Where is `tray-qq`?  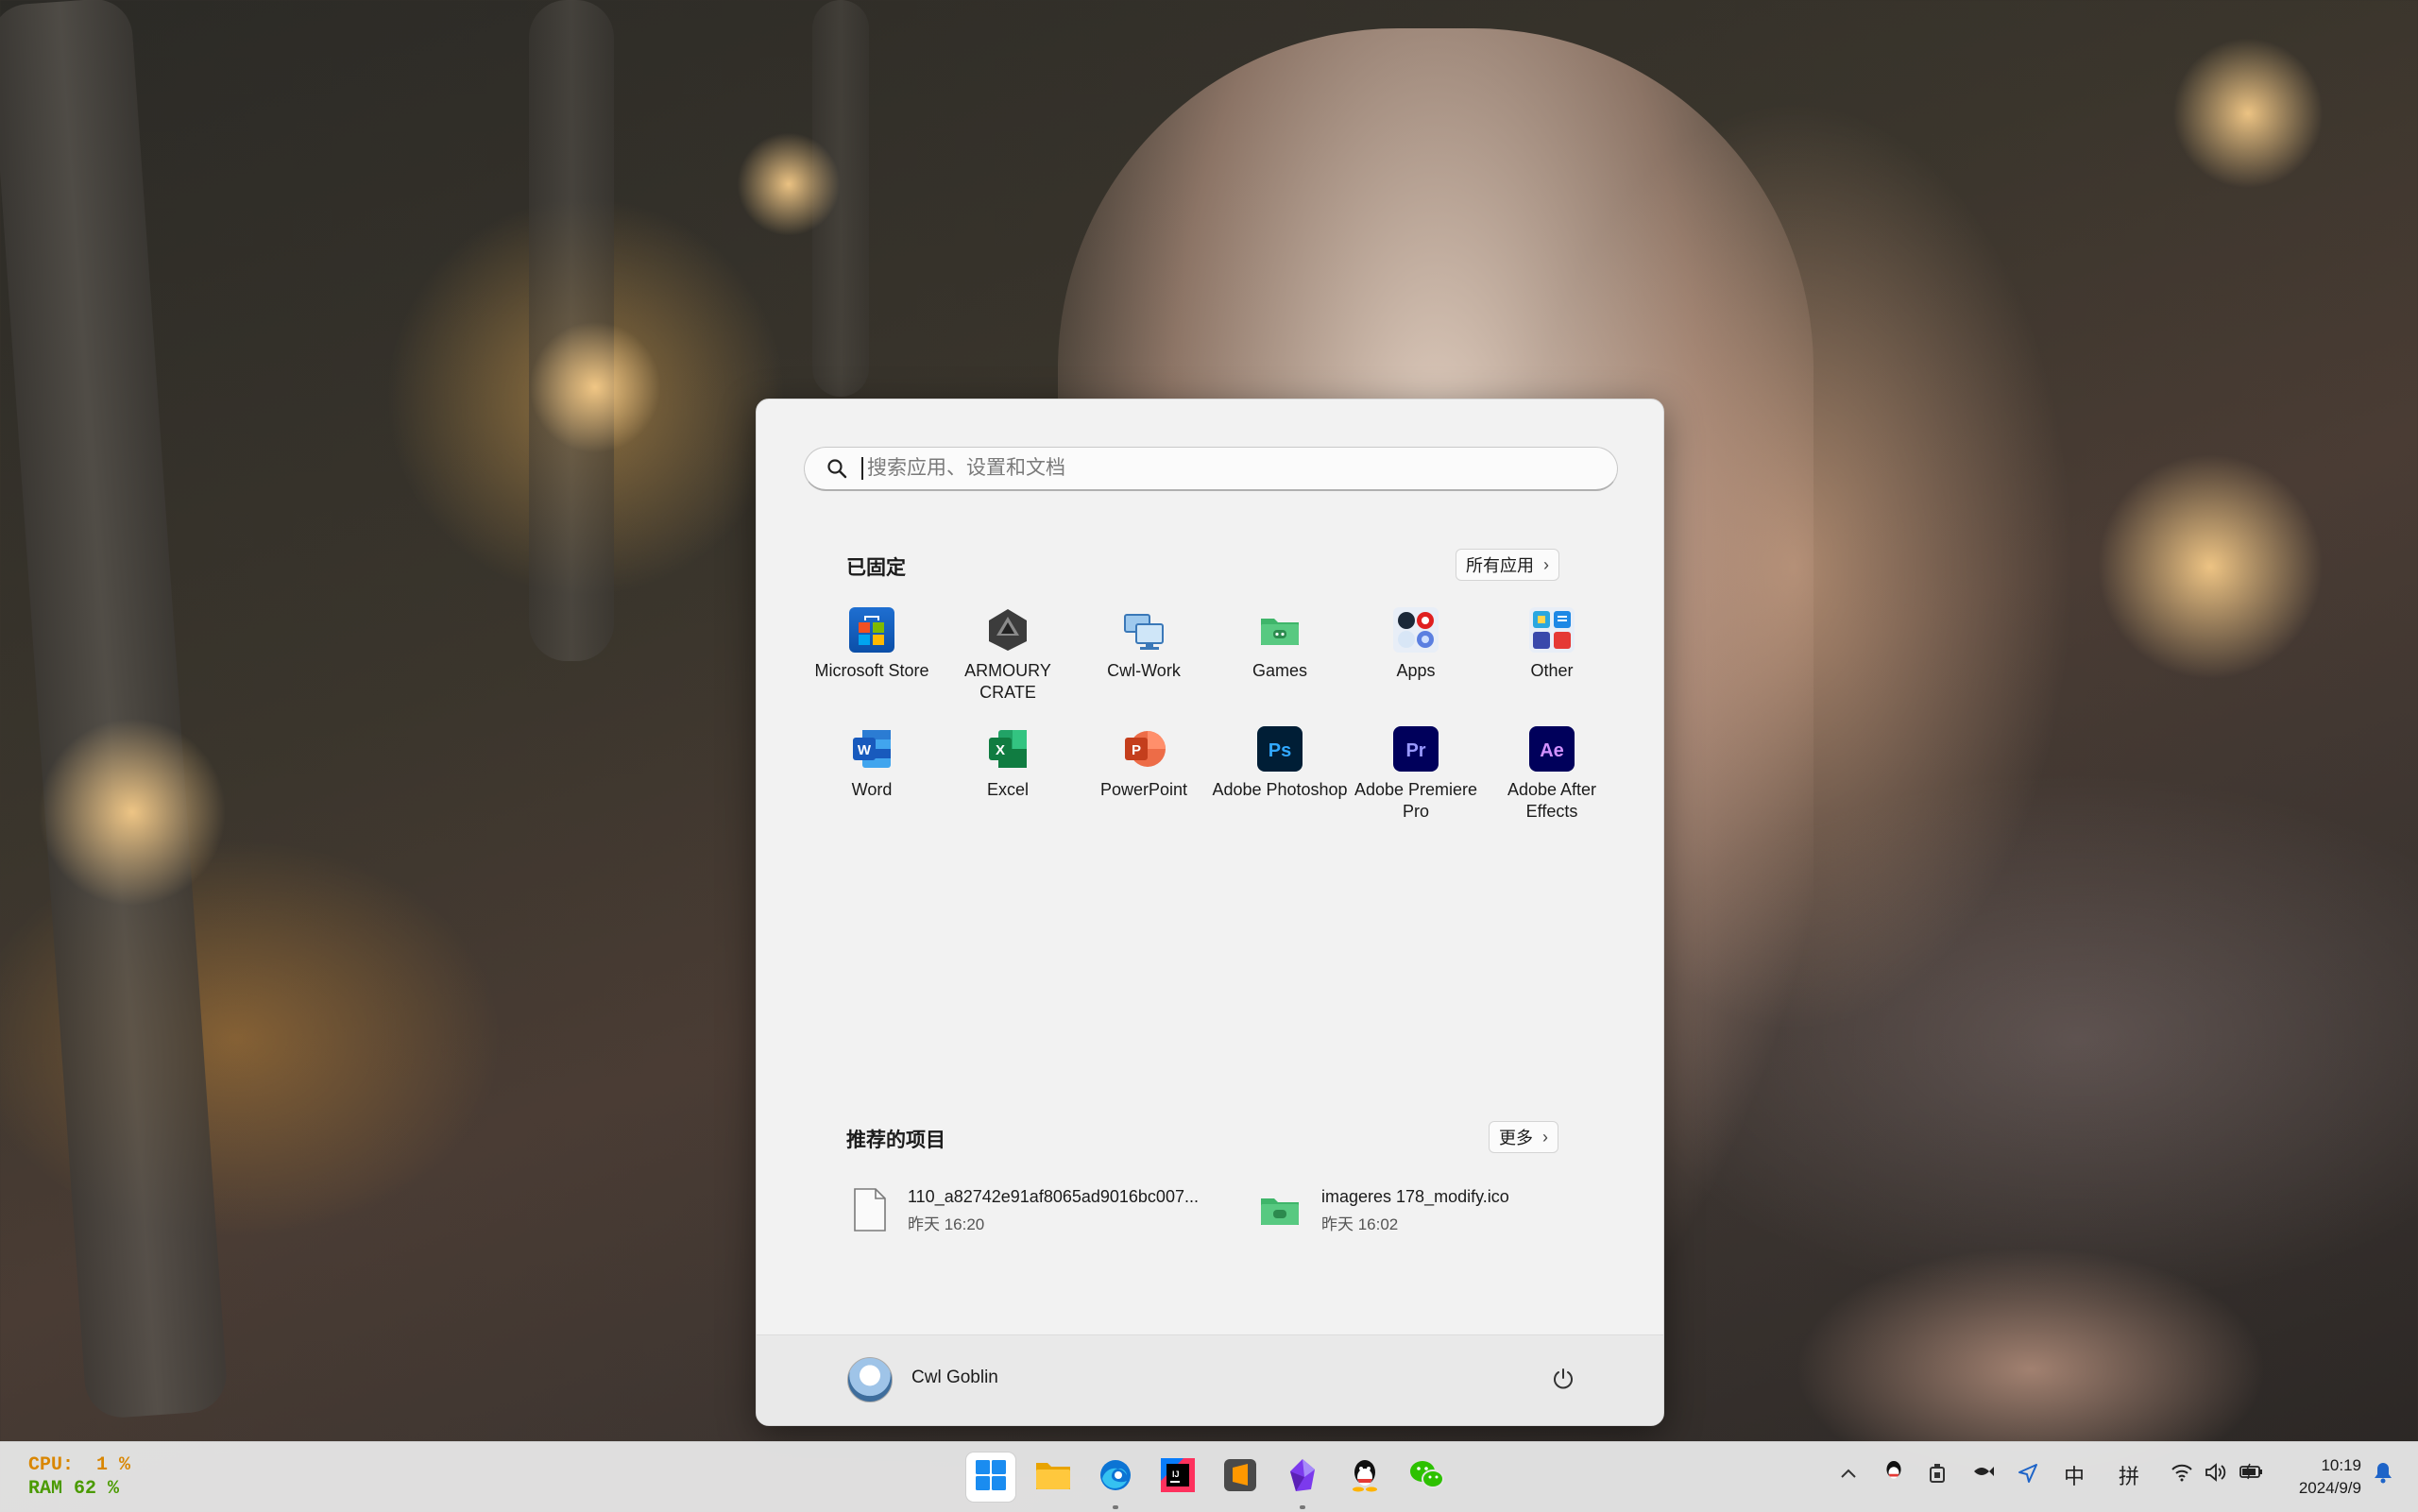
tray-qq is located at coordinates (1893, 1474).